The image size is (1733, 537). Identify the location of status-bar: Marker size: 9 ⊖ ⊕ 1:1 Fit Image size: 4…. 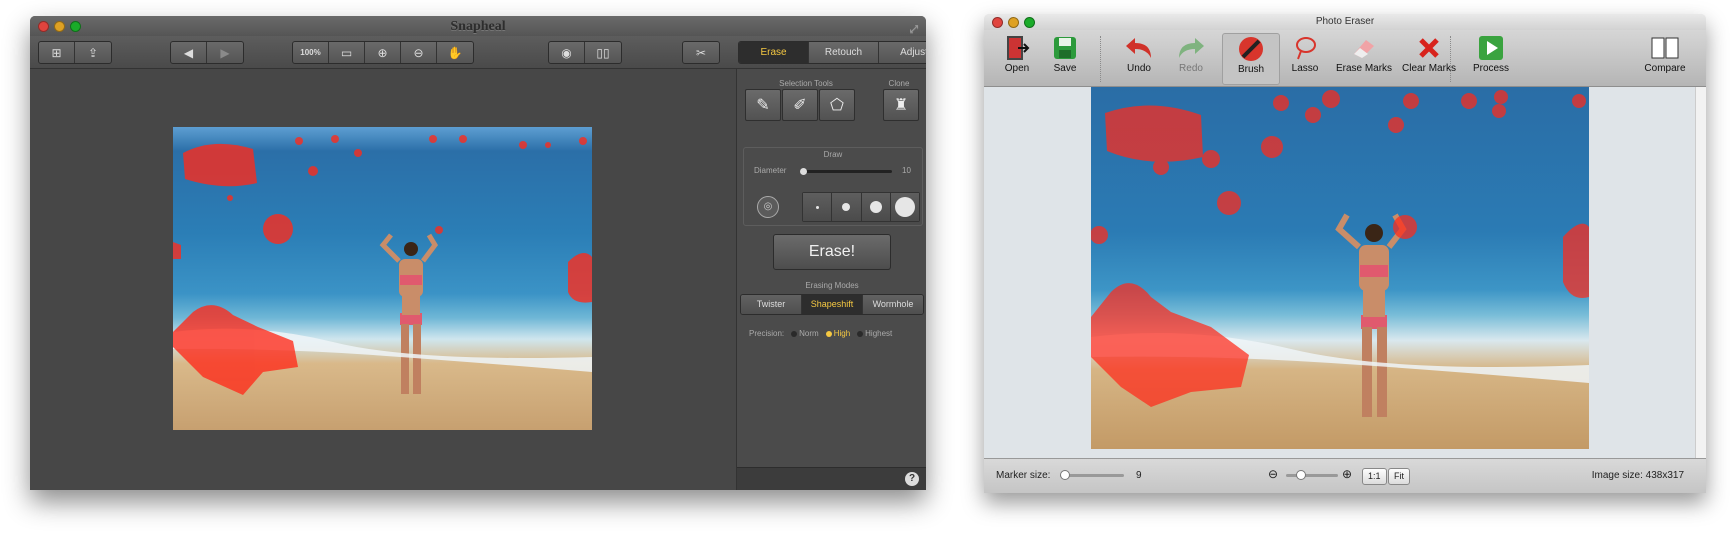
(1345, 475).